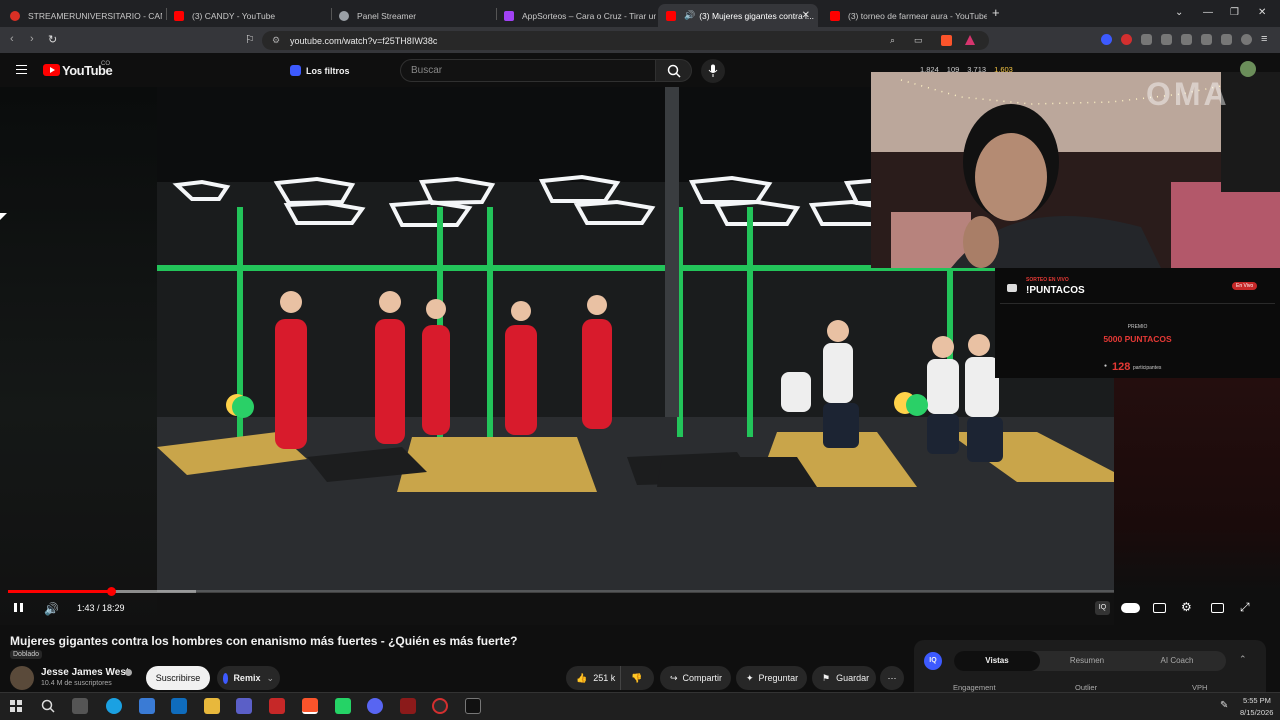 Image resolution: width=1280 pixels, height=720 pixels. Describe the element at coordinates (1234, 12) in the screenshot. I see `restore-button: ❐` at that location.